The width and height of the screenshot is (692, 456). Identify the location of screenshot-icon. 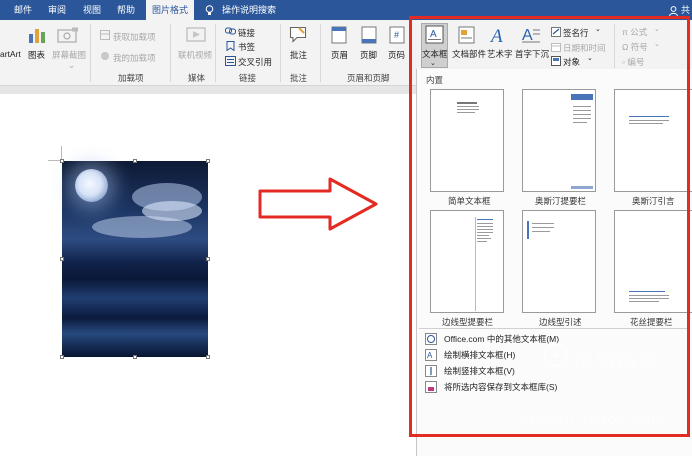
(67, 35).